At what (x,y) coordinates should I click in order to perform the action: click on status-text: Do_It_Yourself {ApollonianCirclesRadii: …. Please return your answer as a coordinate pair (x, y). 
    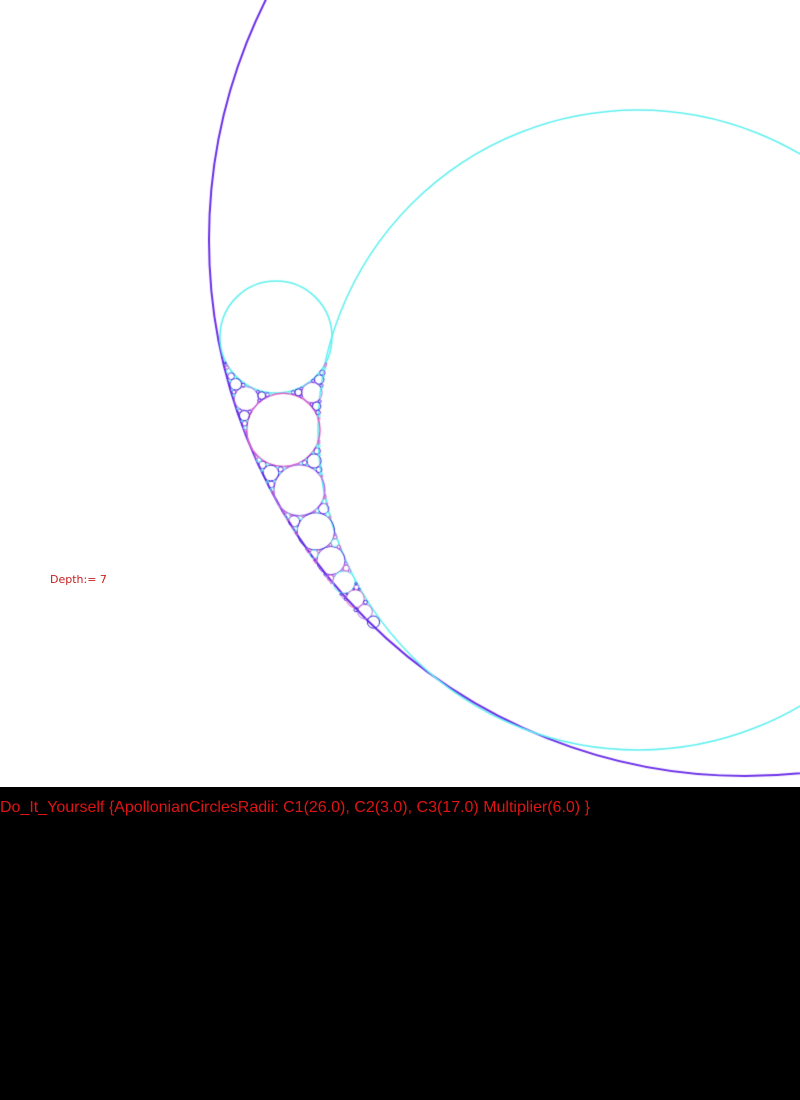
    Looking at the image, I should click on (295, 807).